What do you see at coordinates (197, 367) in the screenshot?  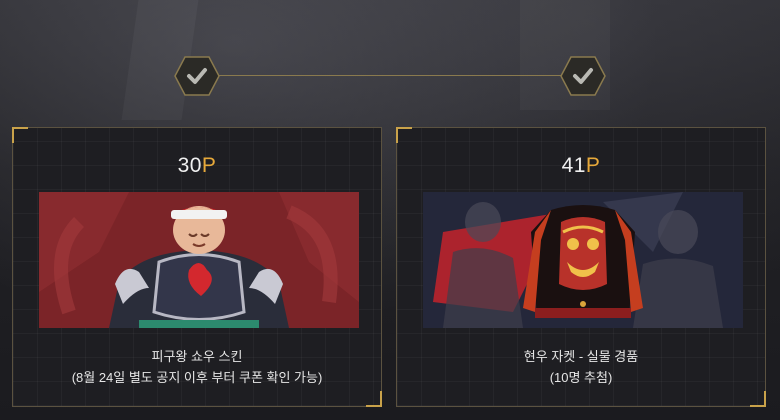 I see `reward-caption: 피구왕 쇼우 스킨 (8월 24일 별도 공지 이후 부터 쿠폰 확인 가능)` at bounding box center [197, 367].